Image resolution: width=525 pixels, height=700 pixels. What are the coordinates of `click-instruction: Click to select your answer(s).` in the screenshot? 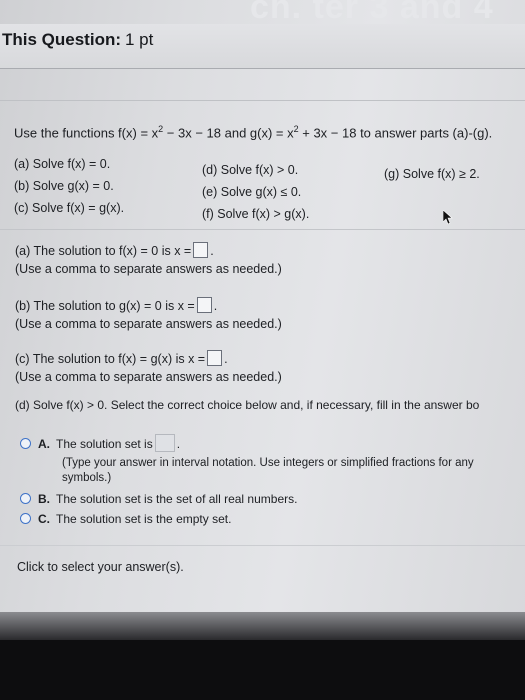 It's located at (100, 567).